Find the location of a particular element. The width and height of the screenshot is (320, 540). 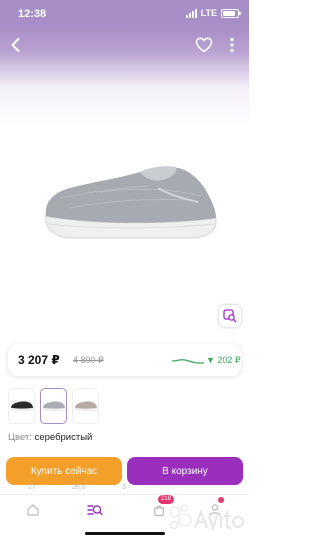

image-search-icon is located at coordinates (230, 316).